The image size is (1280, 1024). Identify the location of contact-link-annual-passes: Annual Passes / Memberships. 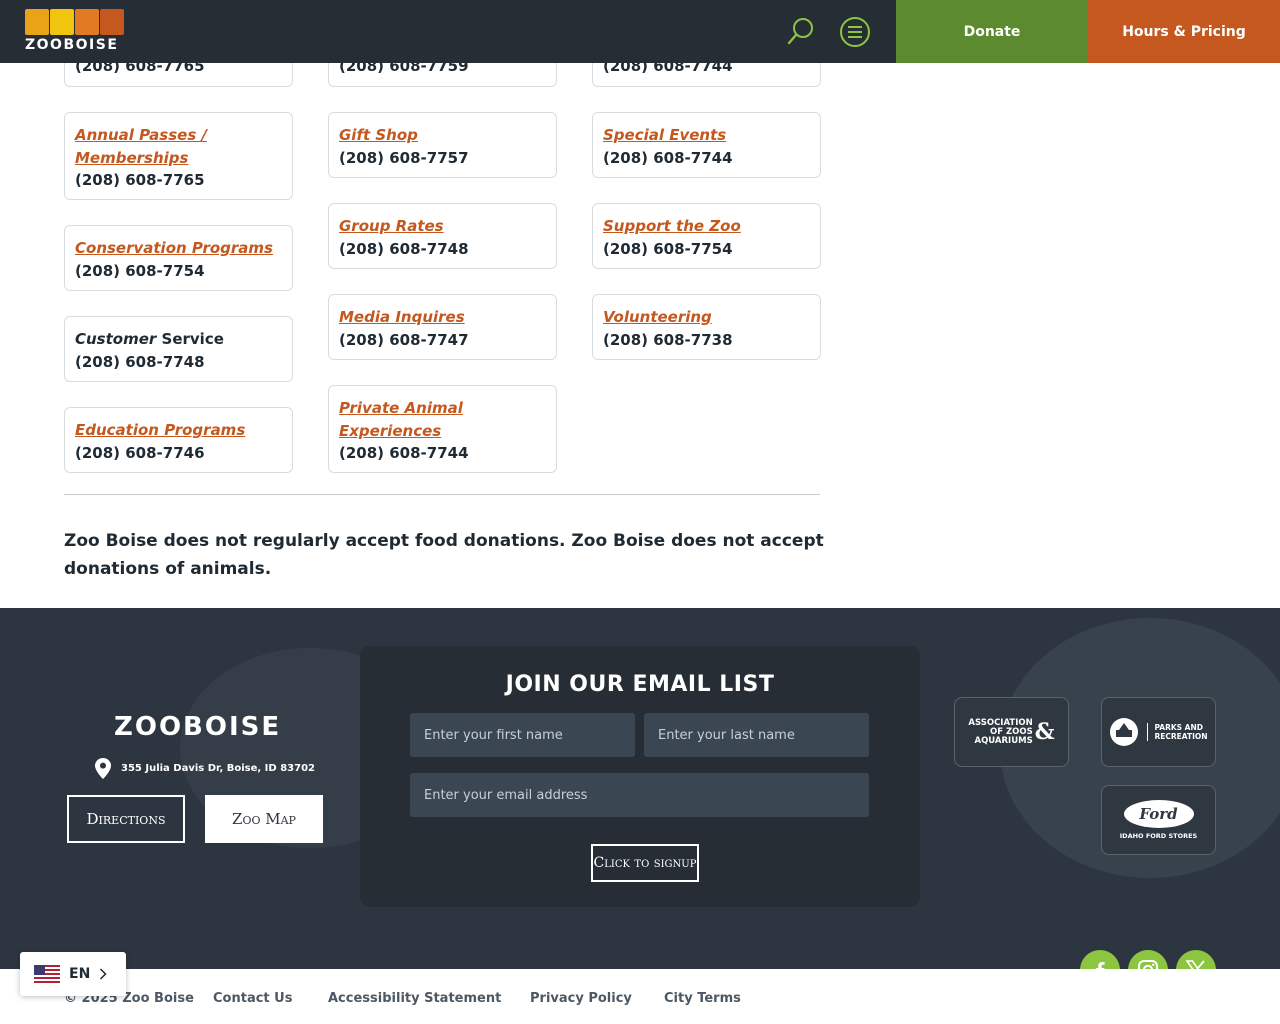
(178, 146).